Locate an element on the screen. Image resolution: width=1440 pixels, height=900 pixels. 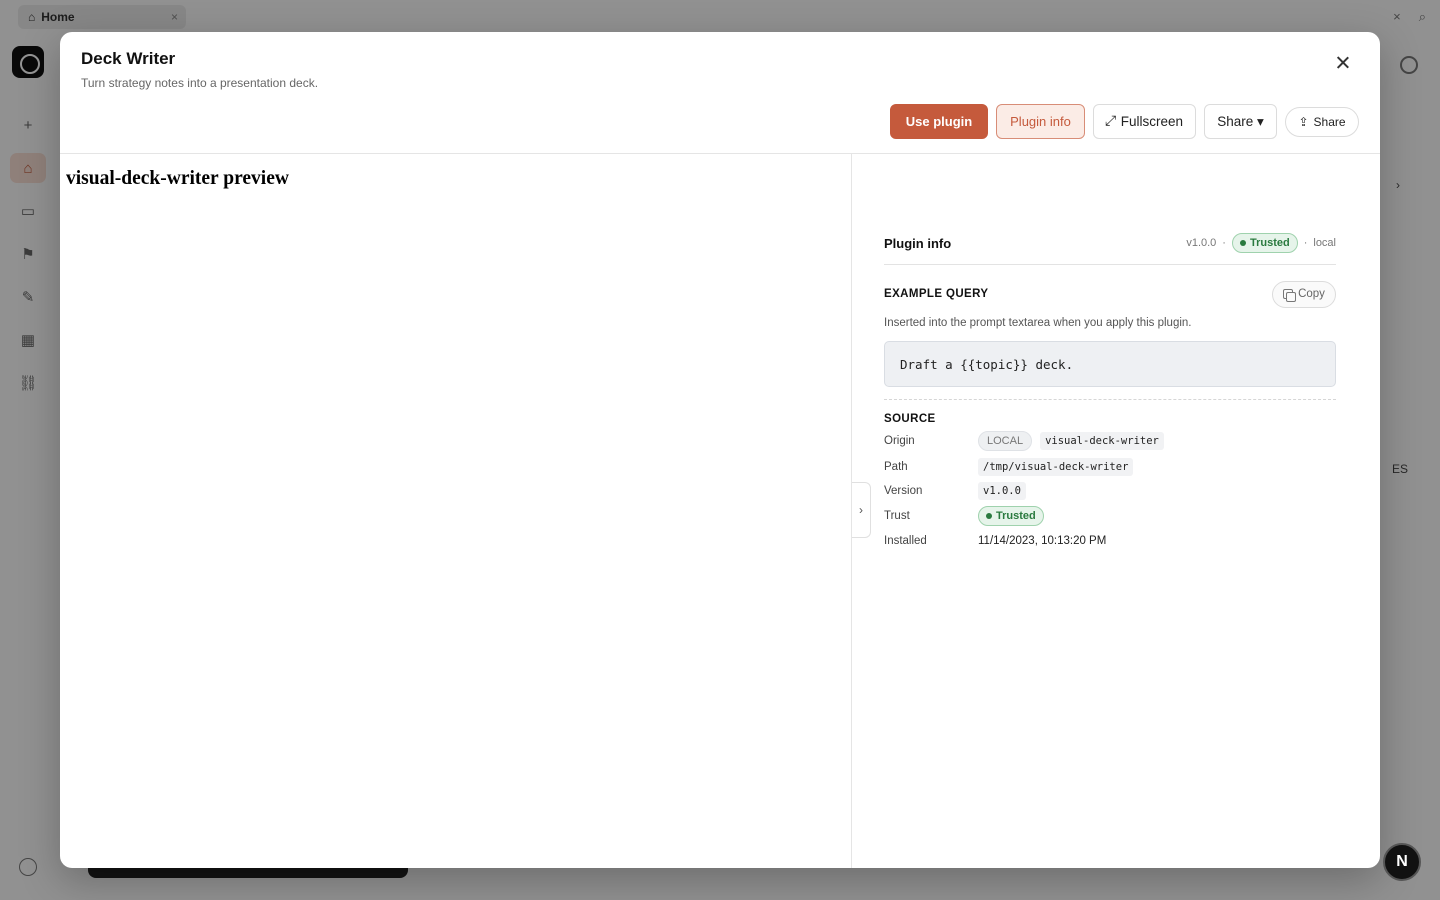
trust-row: Trust Trusted is located at coordinates (1110, 516).